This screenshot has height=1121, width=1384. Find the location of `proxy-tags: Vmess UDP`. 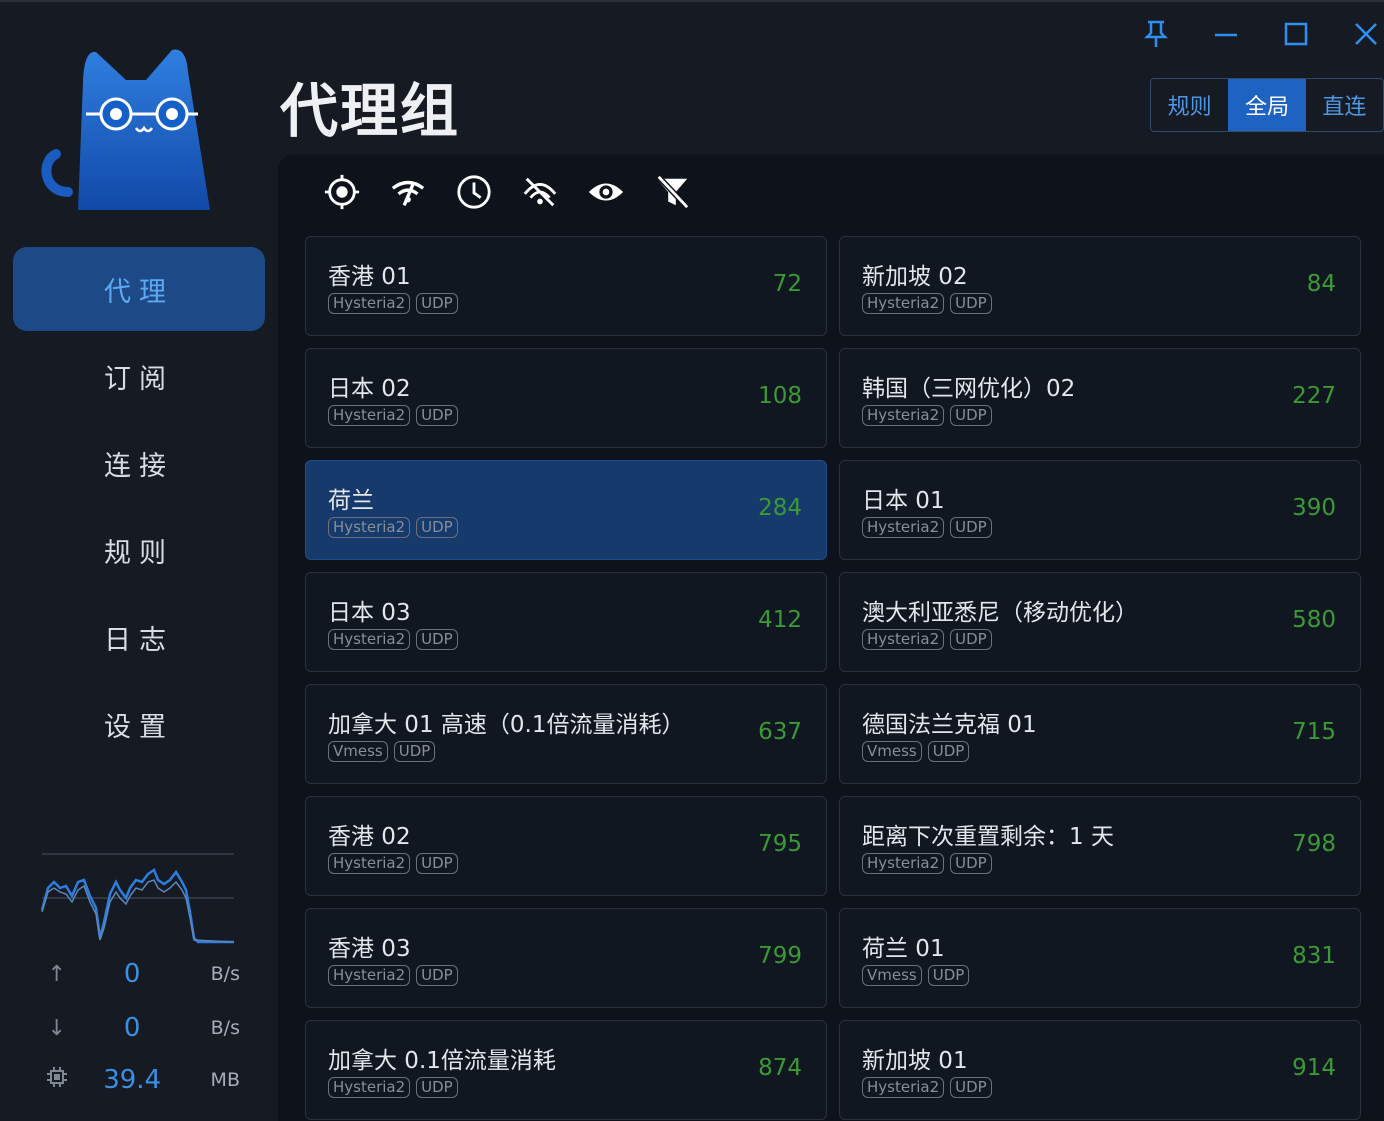

proxy-tags: Vmess UDP is located at coordinates (382, 751).